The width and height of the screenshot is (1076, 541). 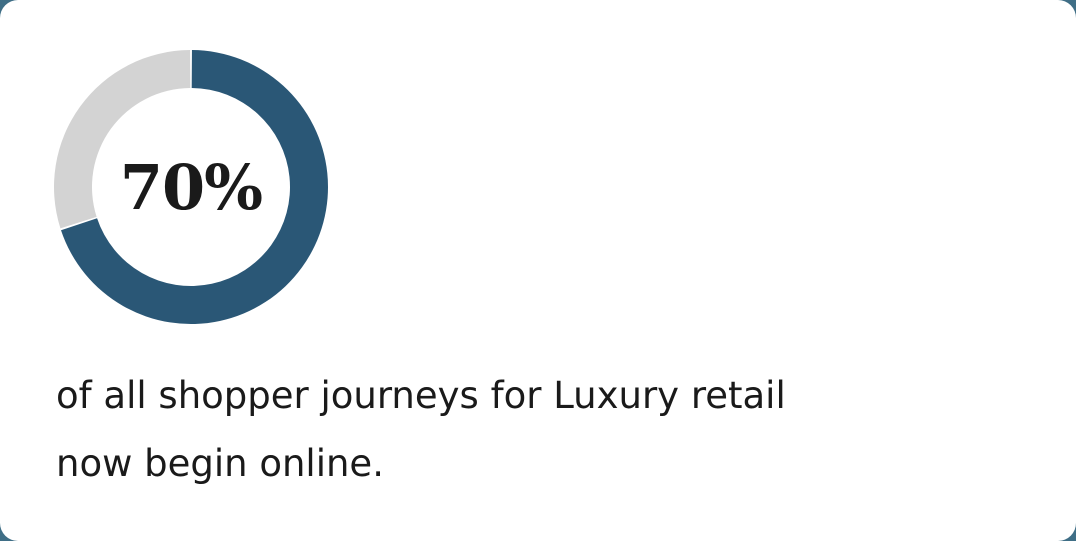 I want to click on donut-chart: 70%, so click(x=191, y=187).